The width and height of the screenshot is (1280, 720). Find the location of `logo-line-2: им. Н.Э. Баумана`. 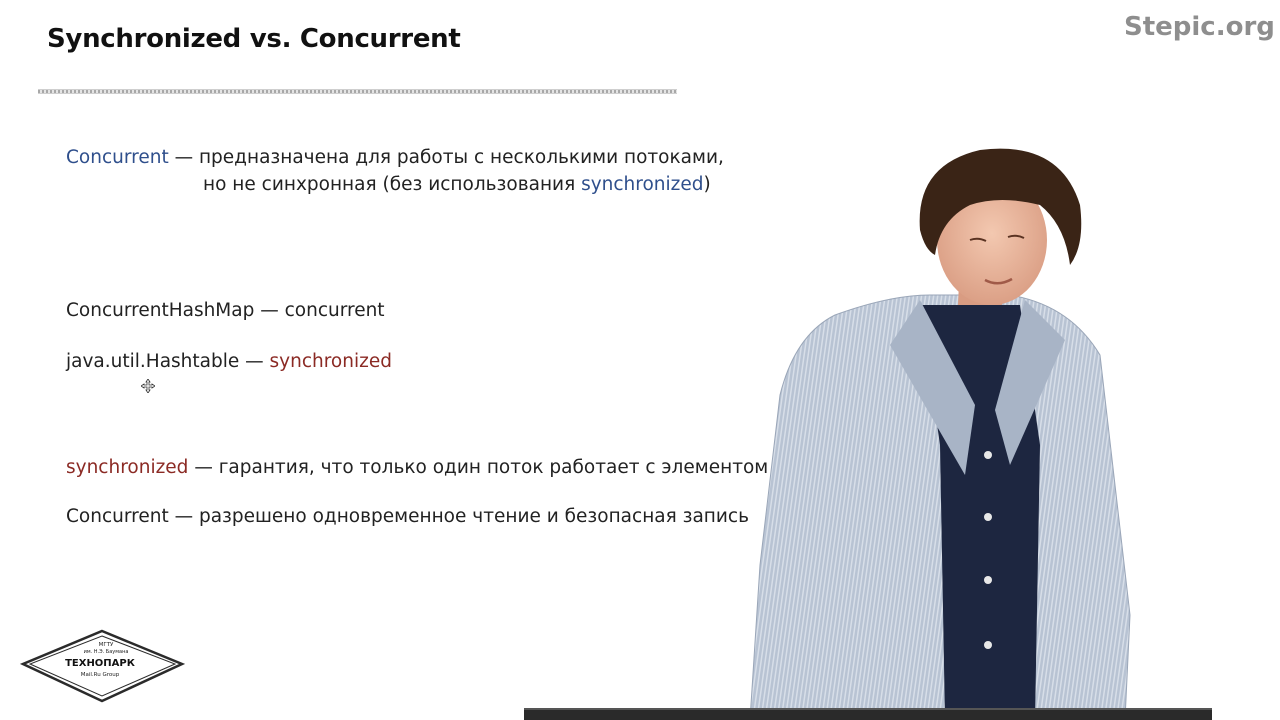

logo-line-2: им. Н.Э. Баумана is located at coordinates (106, 652).